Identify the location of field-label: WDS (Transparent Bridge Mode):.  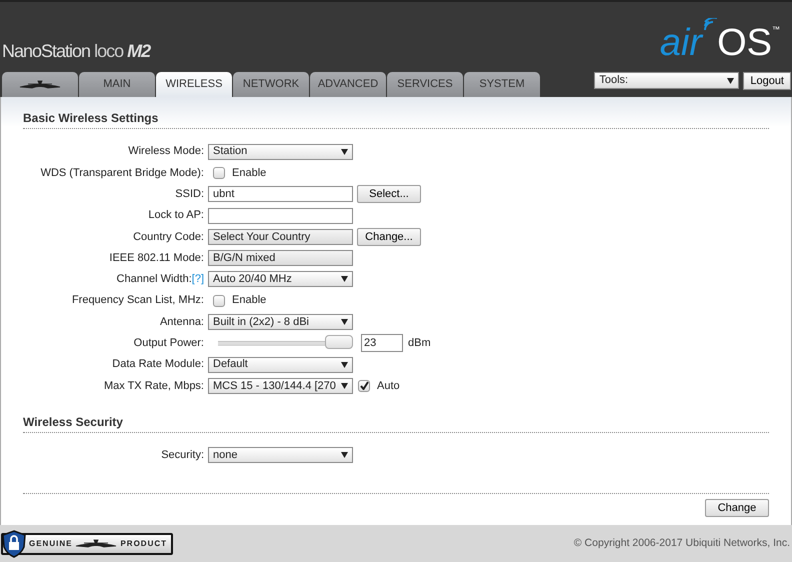
(122, 173).